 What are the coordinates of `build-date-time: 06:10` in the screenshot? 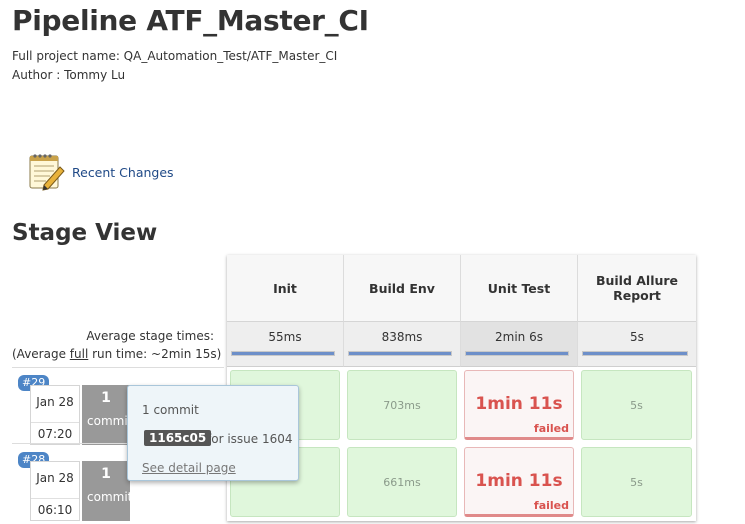 It's located at (55, 507).